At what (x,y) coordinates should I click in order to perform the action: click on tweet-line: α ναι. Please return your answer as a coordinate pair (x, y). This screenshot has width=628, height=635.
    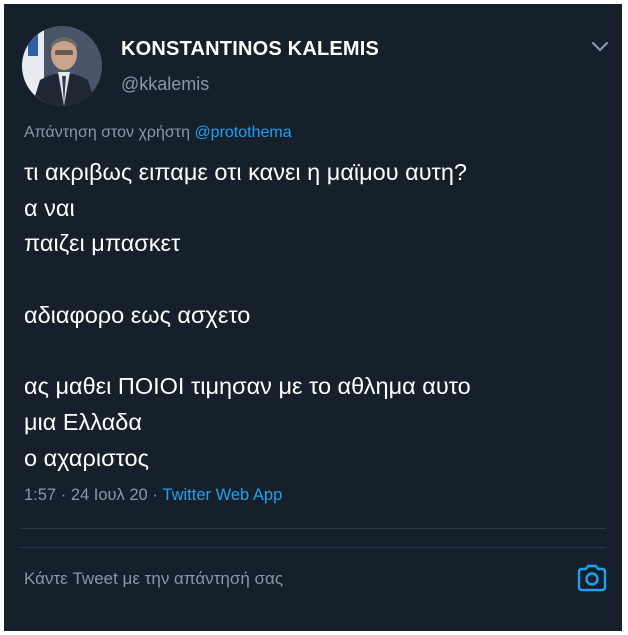
    Looking at the image, I should click on (49, 207).